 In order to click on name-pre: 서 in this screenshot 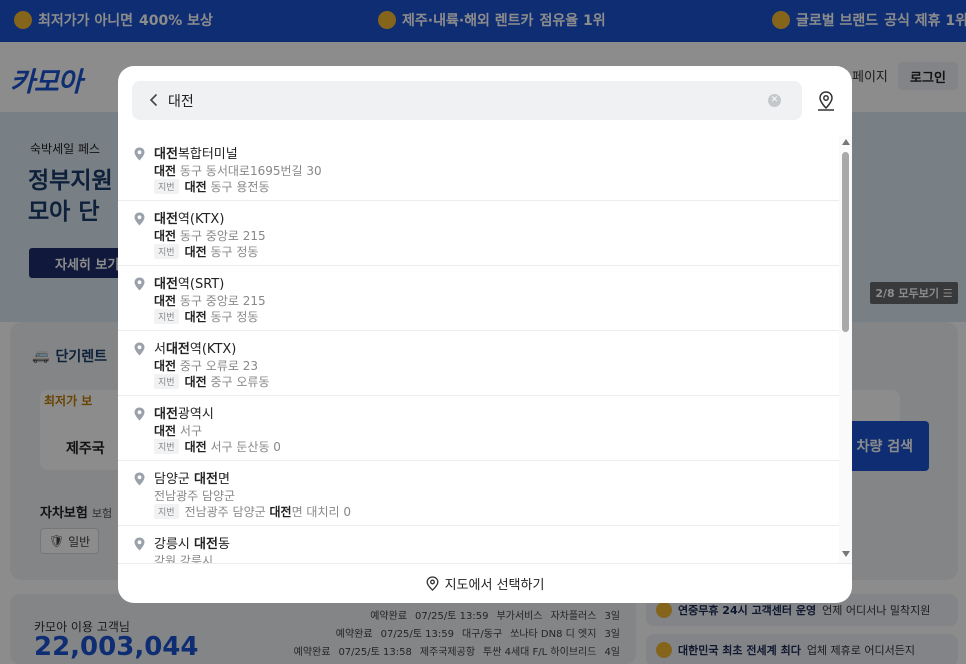, I will do `click(160, 349)`.